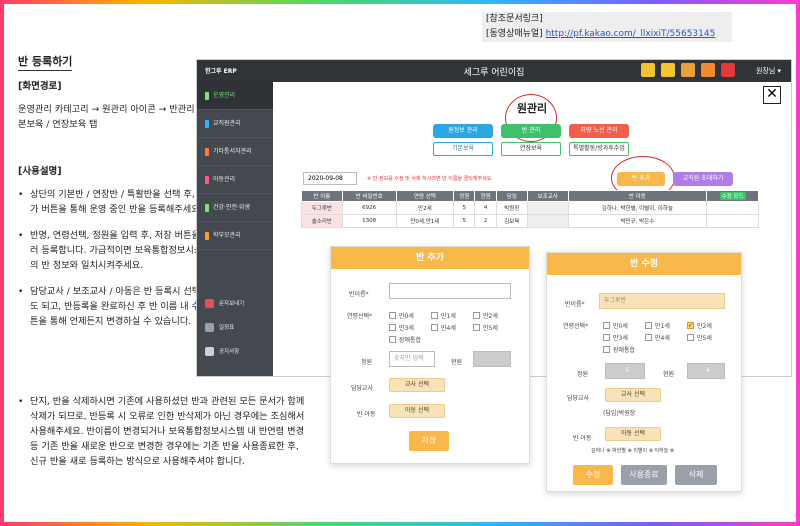 This screenshot has height=526, width=800. Describe the element at coordinates (625, 371) in the screenshot. I see `capacity-input: 5` at that location.